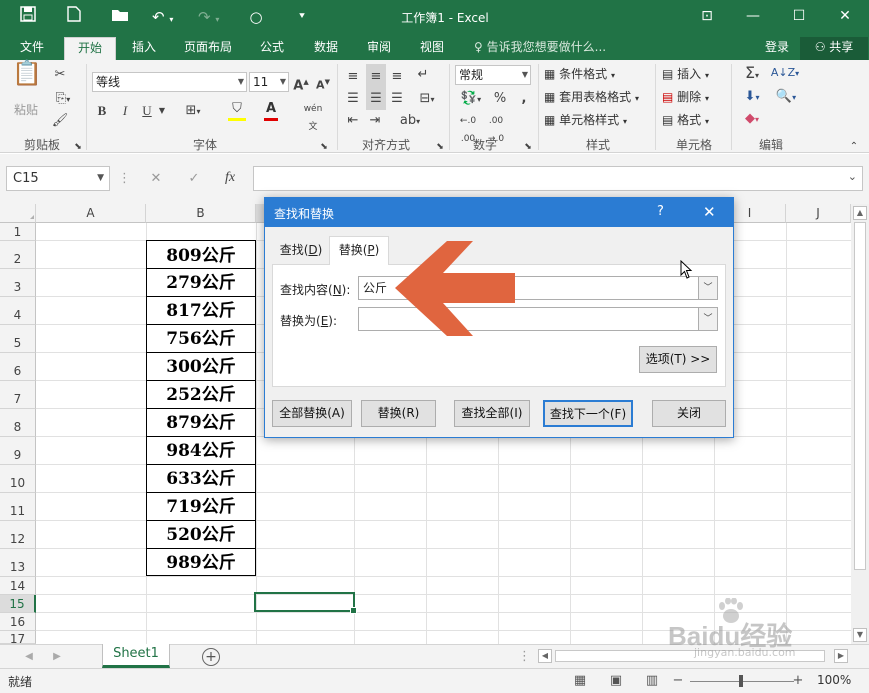 The width and height of the screenshot is (869, 693). Describe the element at coordinates (852, 176) in the screenshot. I see `expand-formula-icon: ⌄` at that location.